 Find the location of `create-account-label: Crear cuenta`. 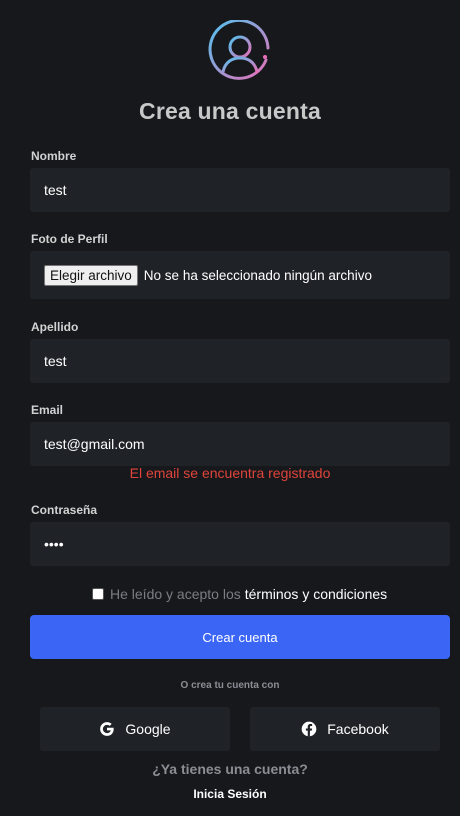

create-account-label: Crear cuenta is located at coordinates (240, 637).